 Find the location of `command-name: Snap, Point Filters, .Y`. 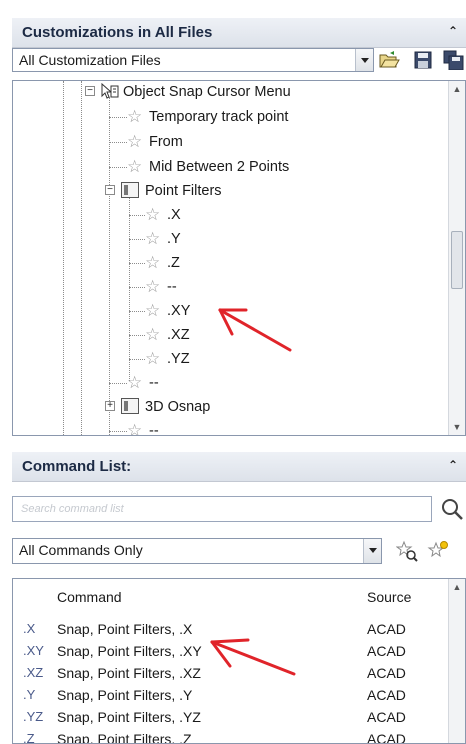

command-name: Snap, Point Filters, .Y is located at coordinates (125, 695).